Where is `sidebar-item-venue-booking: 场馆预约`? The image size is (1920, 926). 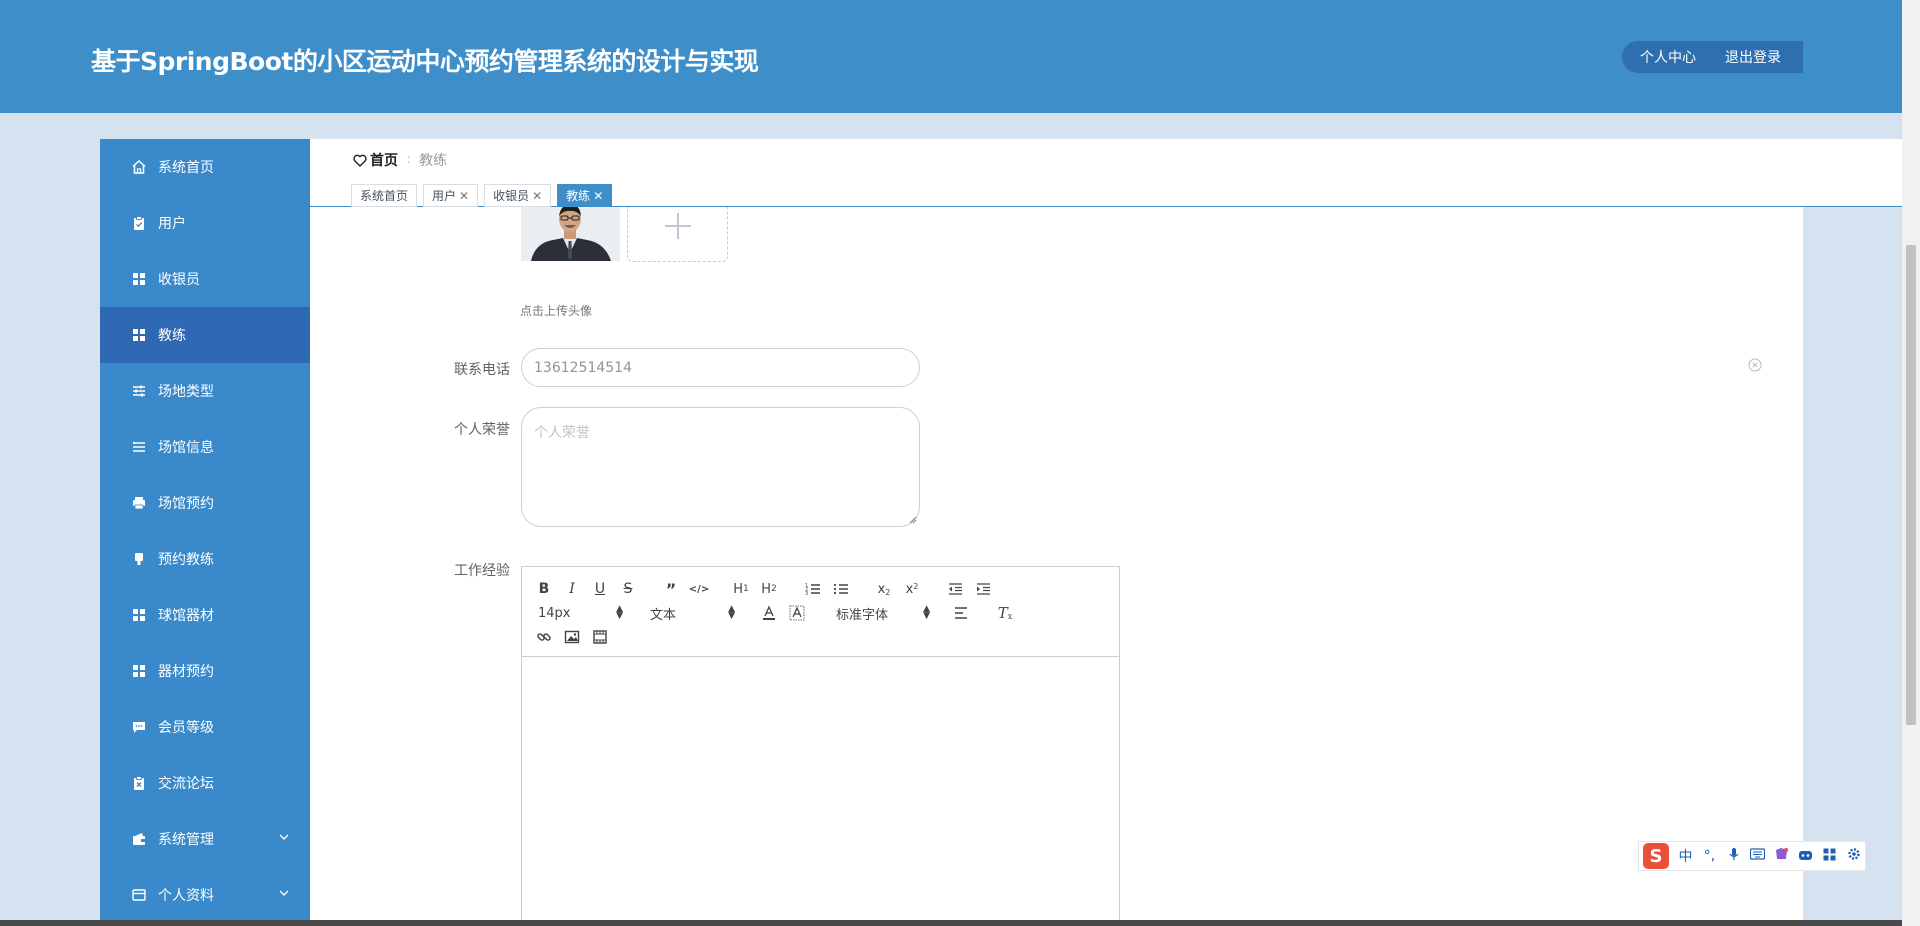 sidebar-item-venue-booking: 场馆预约 is located at coordinates (205, 503).